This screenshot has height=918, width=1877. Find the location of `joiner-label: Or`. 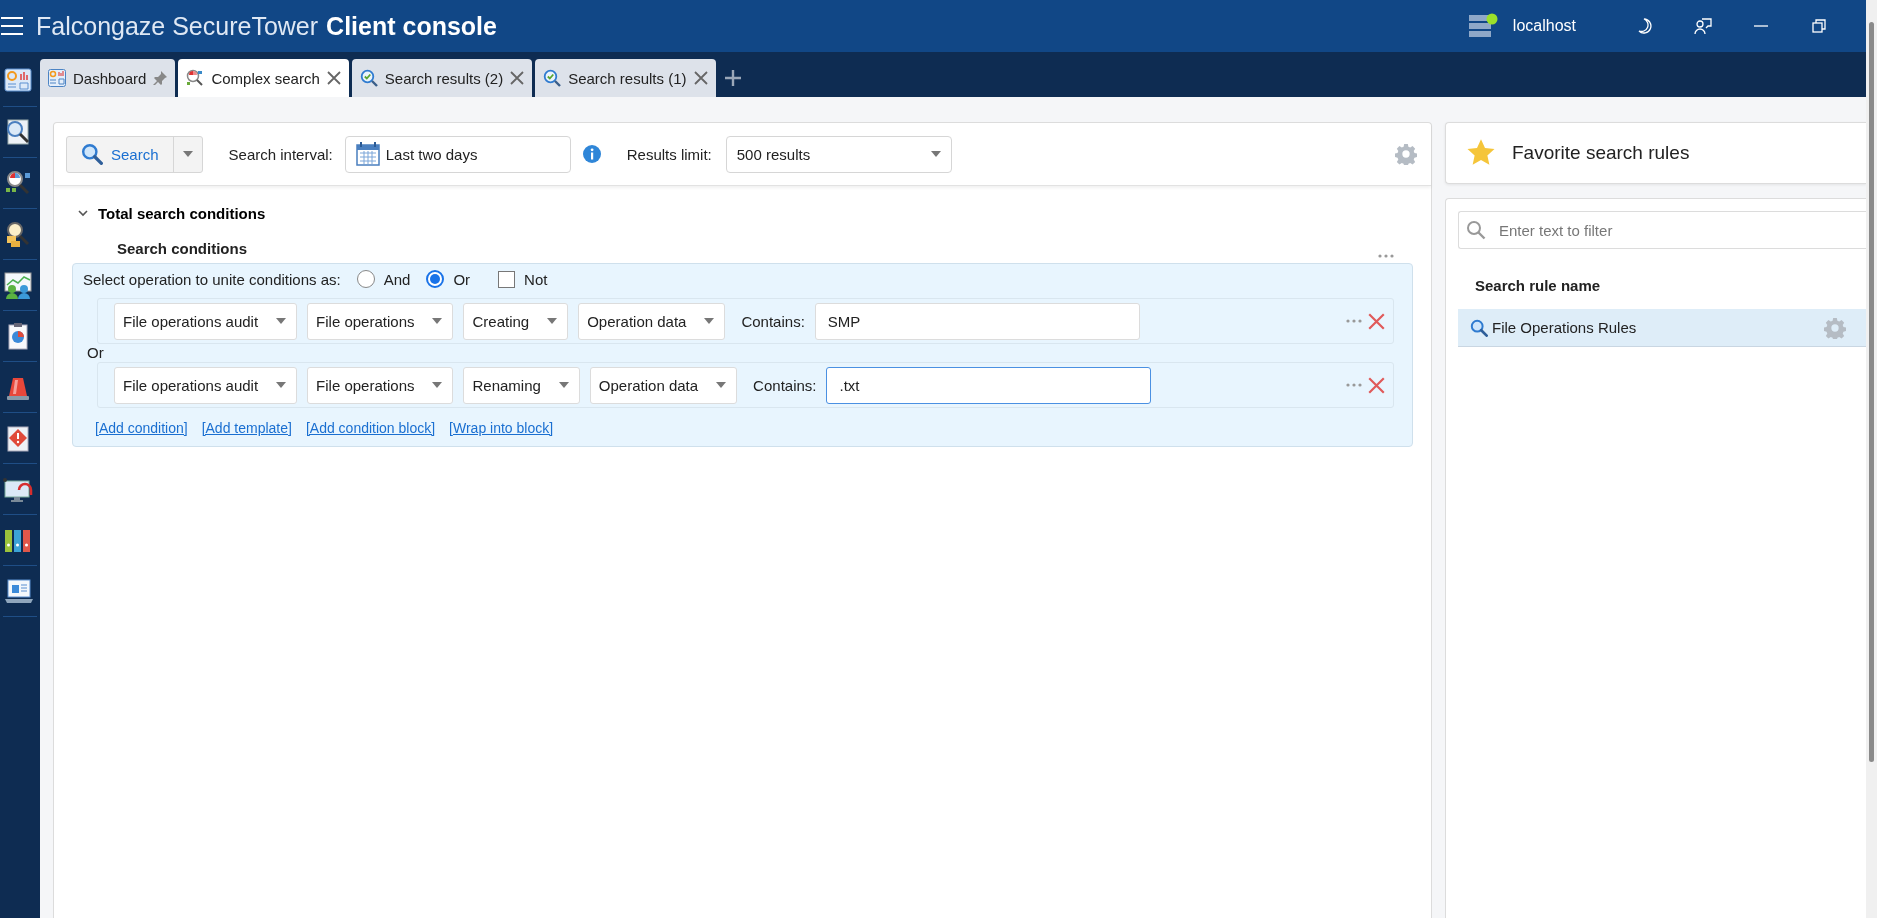

joiner-label: Or is located at coordinates (96, 353).